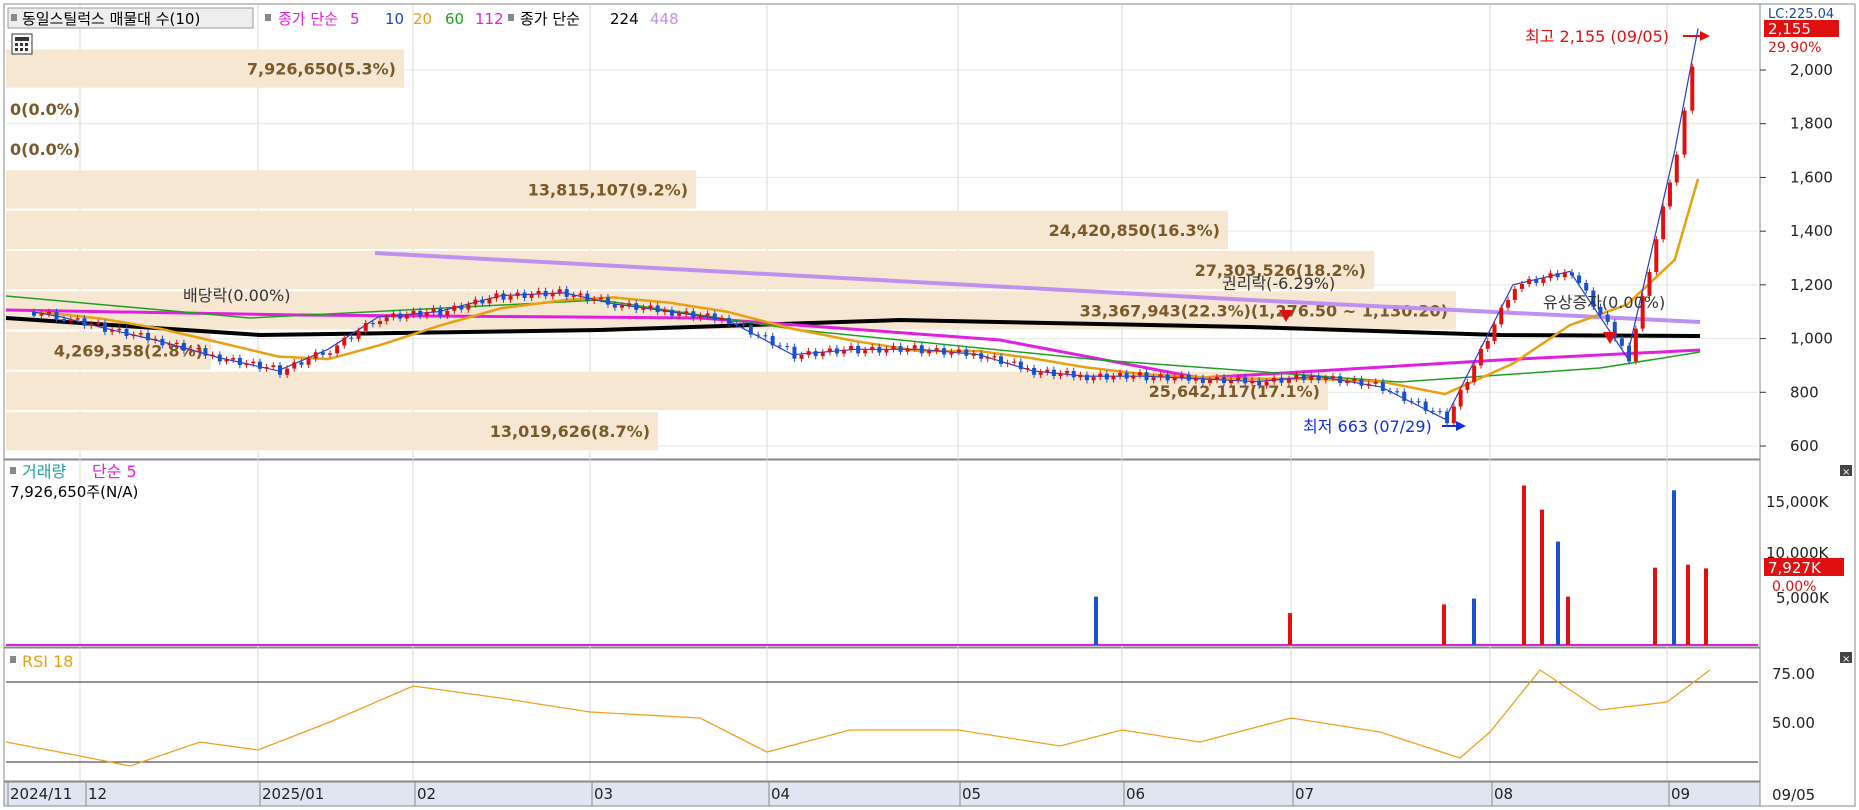 The image size is (1859, 810). Describe the element at coordinates (1811, 177) in the screenshot. I see `price-tick-label: 1,600` at that location.